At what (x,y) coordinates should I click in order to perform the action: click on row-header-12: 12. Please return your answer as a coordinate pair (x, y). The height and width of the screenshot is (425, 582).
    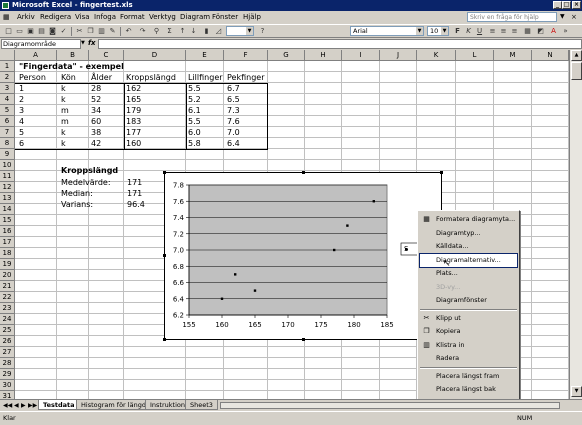
    Looking at the image, I should click on (7, 187).